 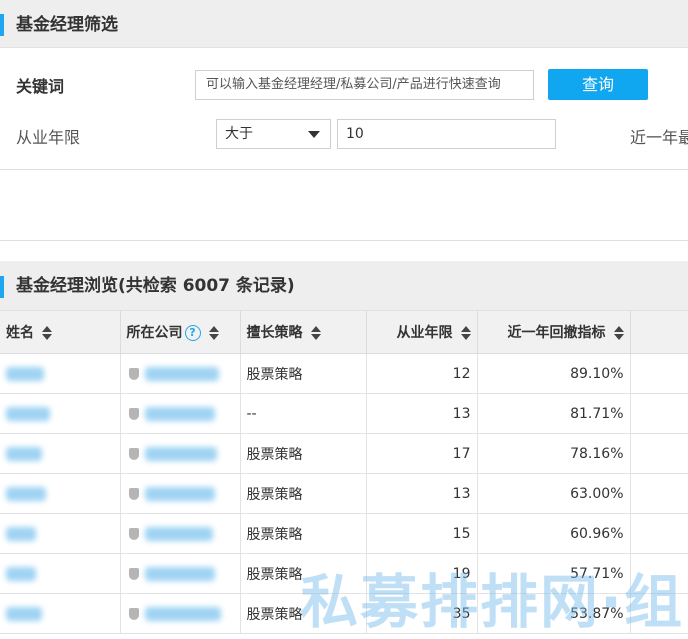 I want to click on keyword-label: 关键词, so click(x=40, y=86).